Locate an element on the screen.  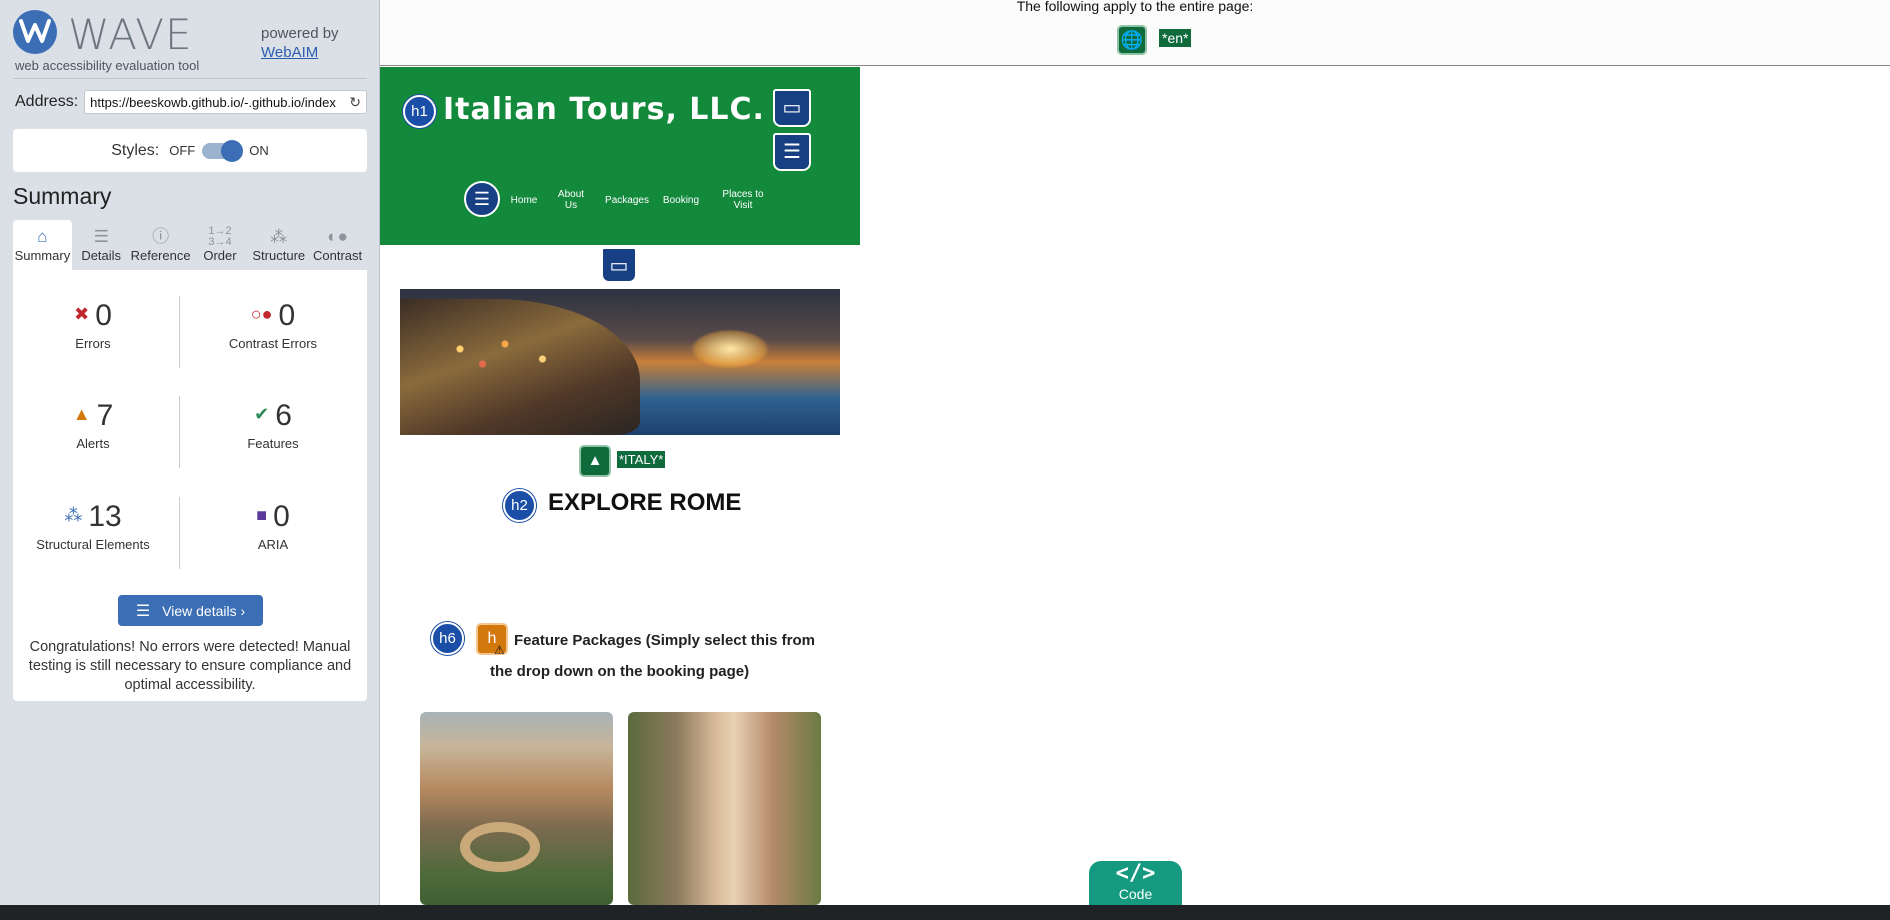
tab-order: 1→2 3→4 Order is located at coordinates (220, 245).